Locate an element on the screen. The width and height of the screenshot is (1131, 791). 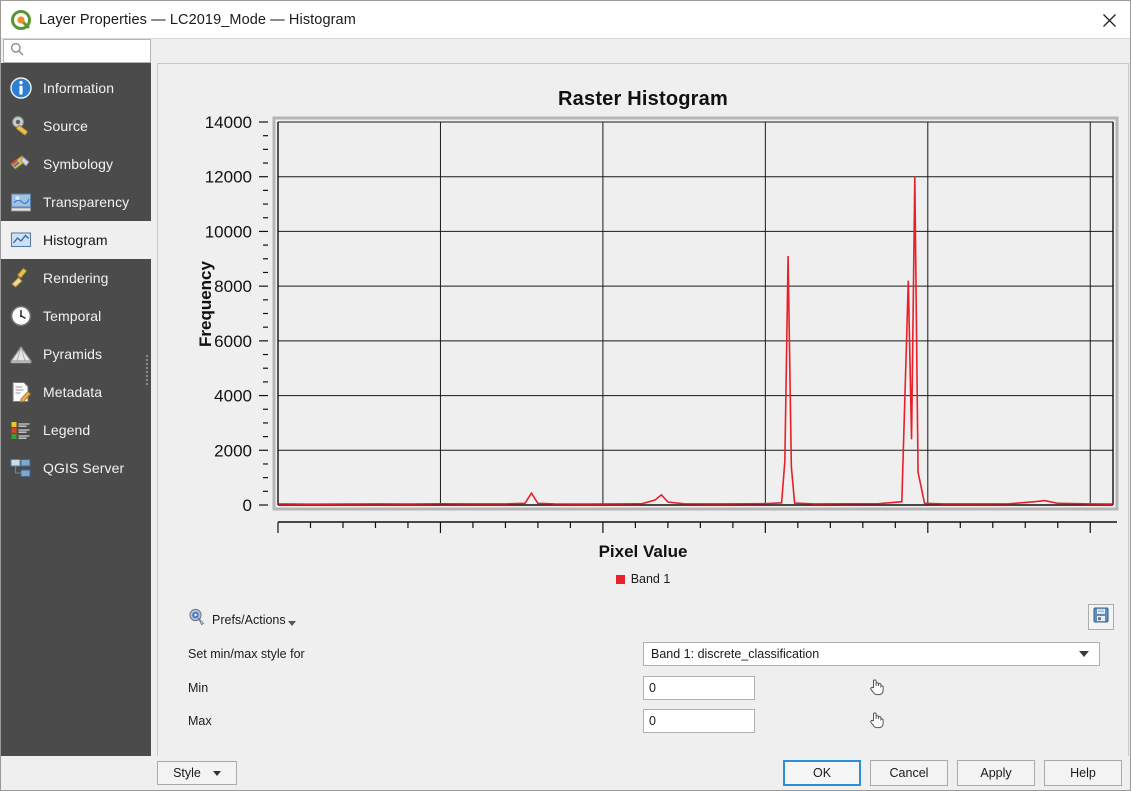
svg-text: 8000 is located at coordinates (233, 286).